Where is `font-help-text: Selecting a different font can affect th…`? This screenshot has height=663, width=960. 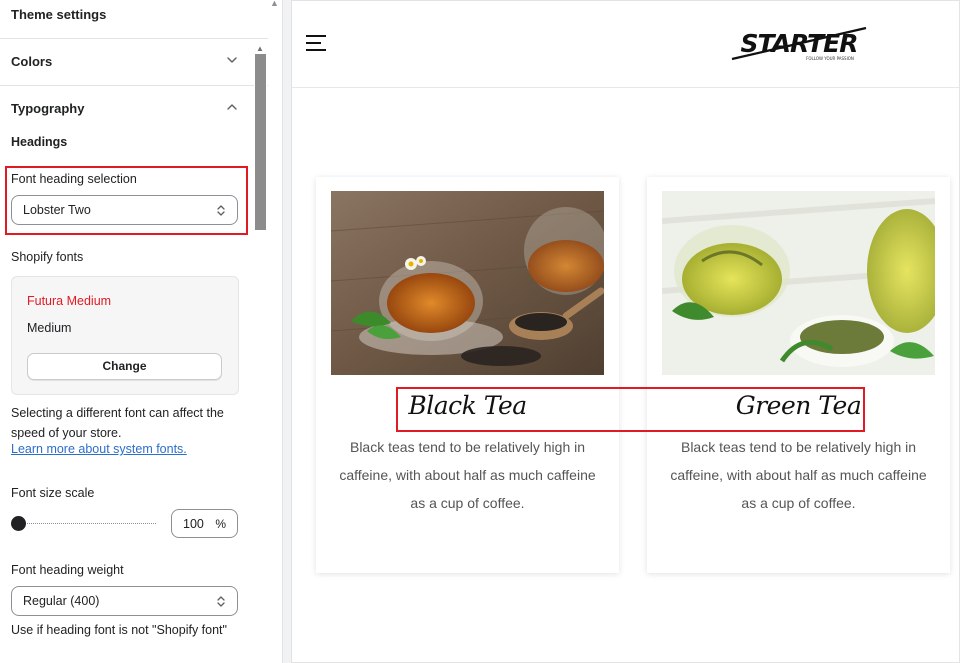 font-help-text: Selecting a different font can affect th… is located at coordinates (117, 423).